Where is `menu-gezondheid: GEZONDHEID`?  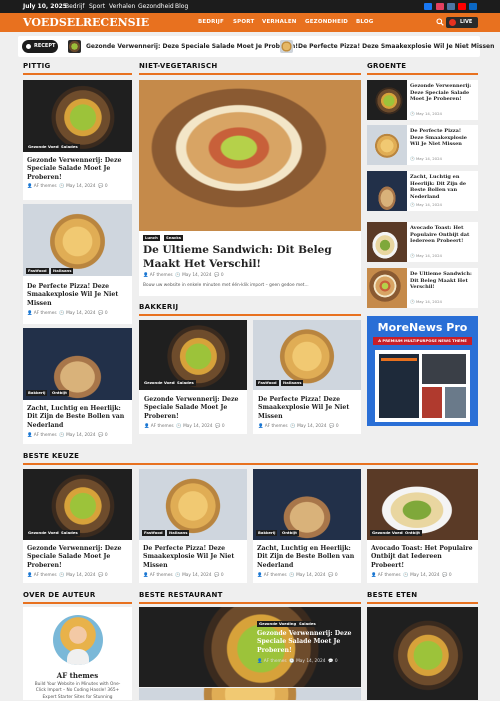 menu-gezondheid: GEZONDHEID is located at coordinates (326, 22).